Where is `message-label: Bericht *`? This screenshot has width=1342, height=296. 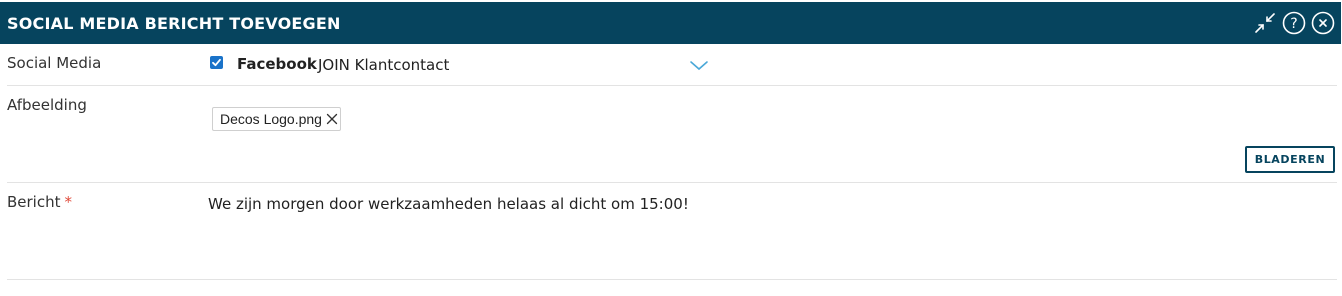
message-label: Bericht * is located at coordinates (39, 202).